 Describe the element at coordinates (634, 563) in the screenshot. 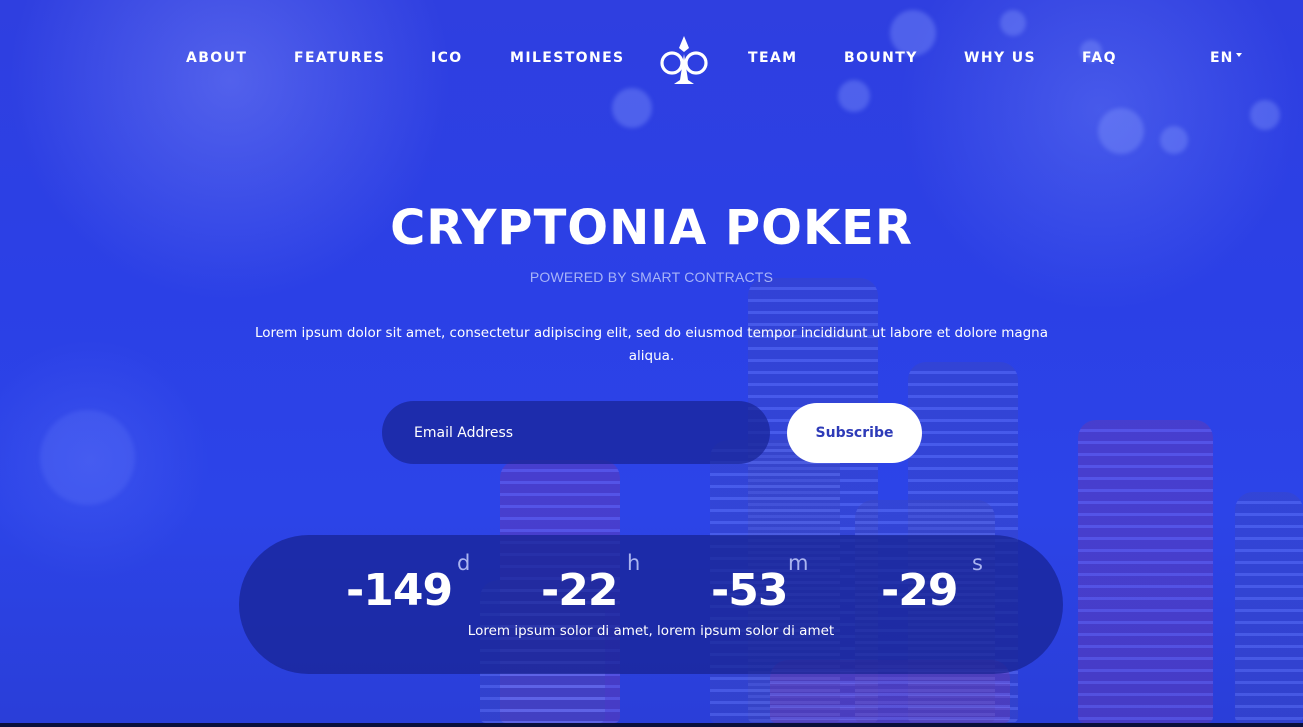

I see `countdown-hours-unit: h` at that location.